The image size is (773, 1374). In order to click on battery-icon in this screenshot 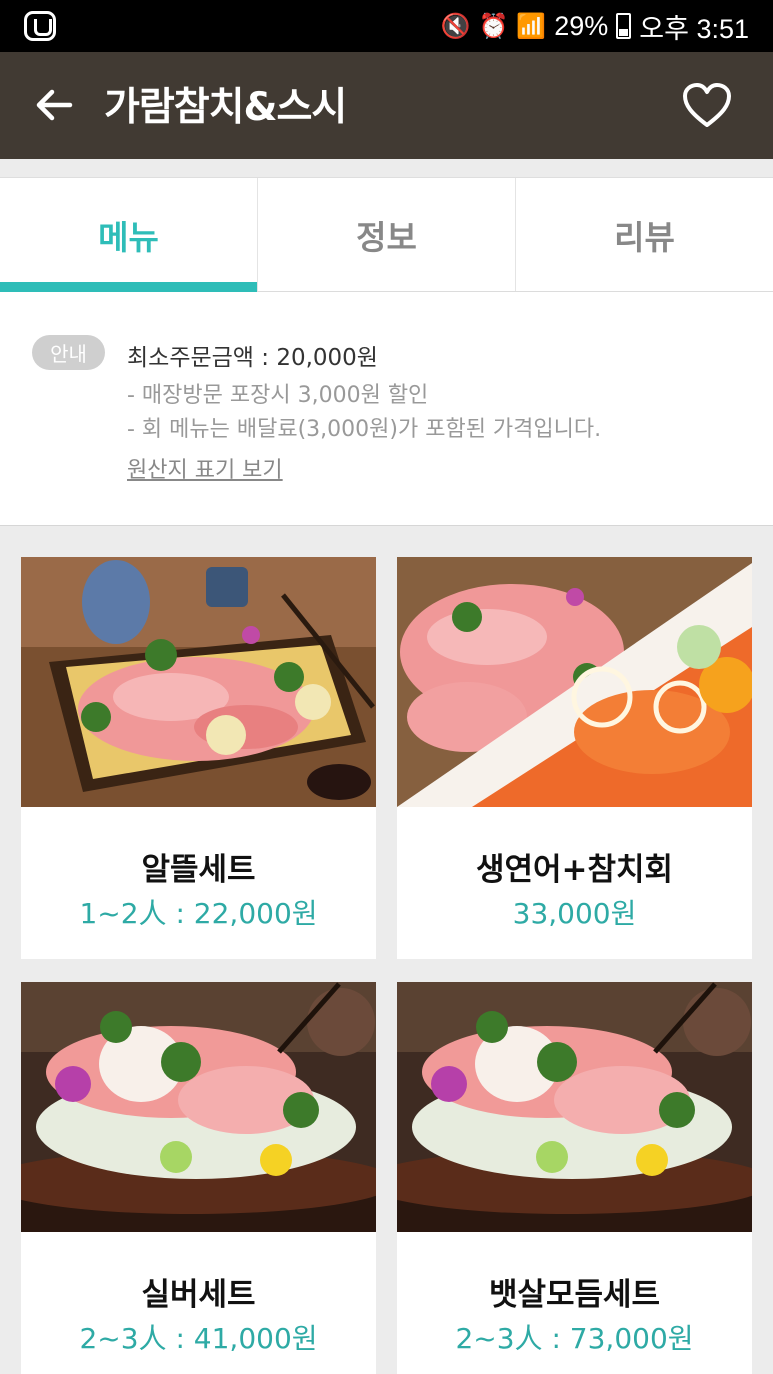, I will do `click(624, 26)`.